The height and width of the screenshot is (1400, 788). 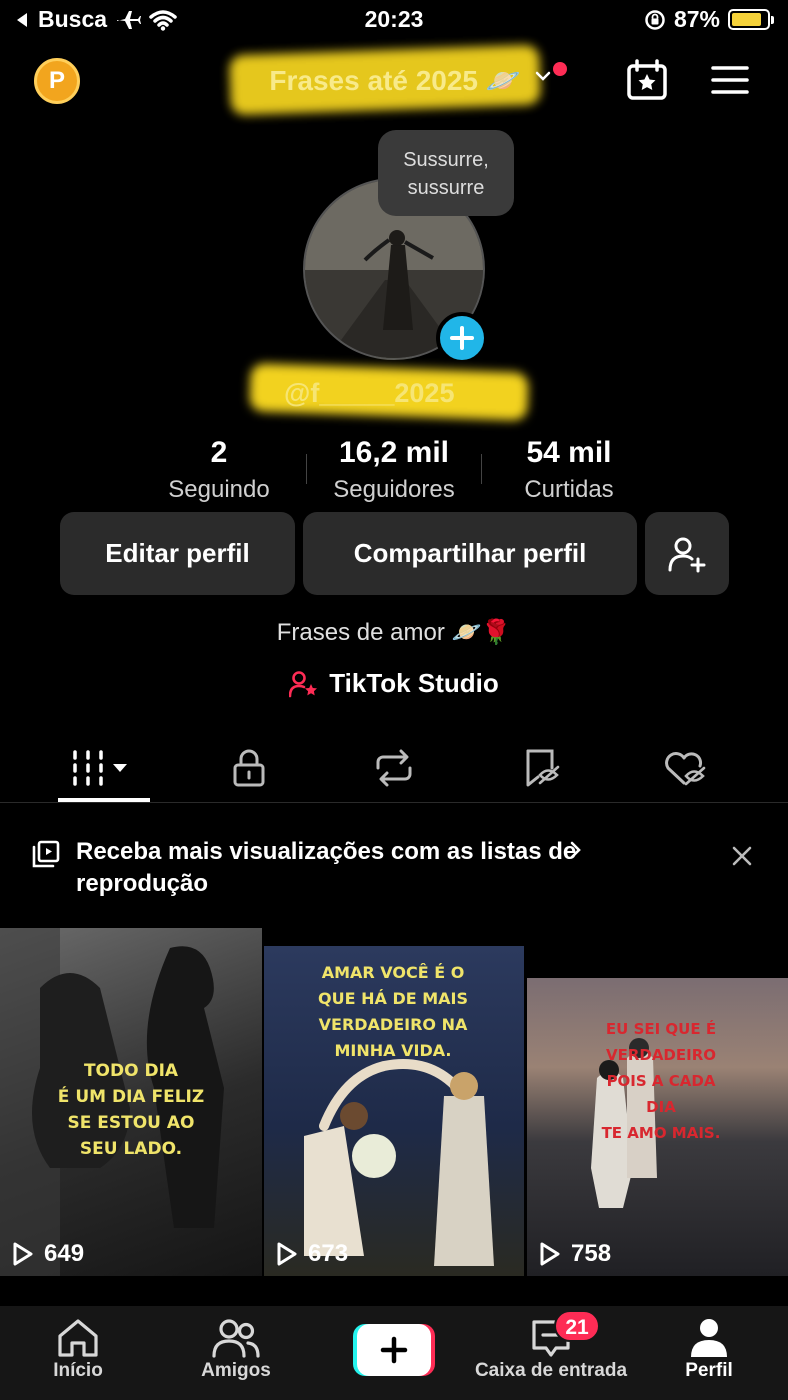 I want to click on stat-followers: 16,2 mil Seguidores, so click(x=394, y=470).